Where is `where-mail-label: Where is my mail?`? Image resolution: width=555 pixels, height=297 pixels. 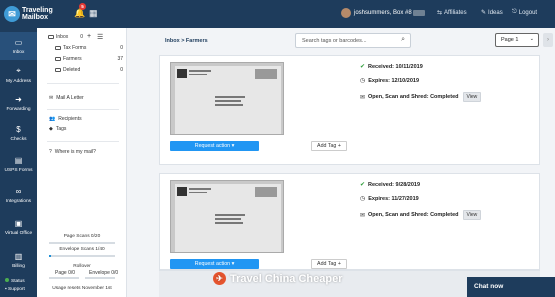
where-mail-label: Where is my mail? is located at coordinates (75, 152).